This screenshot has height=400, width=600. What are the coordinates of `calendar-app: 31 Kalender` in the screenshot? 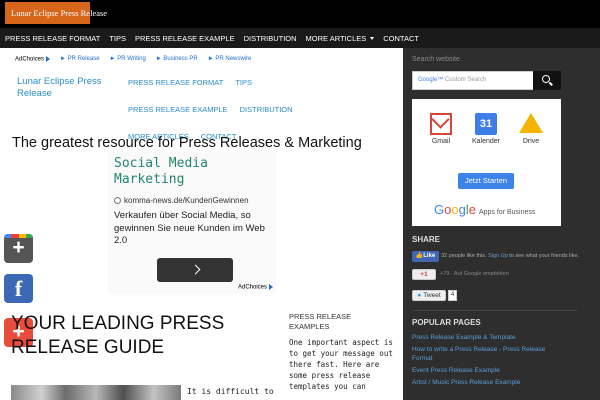 It's located at (486, 129).